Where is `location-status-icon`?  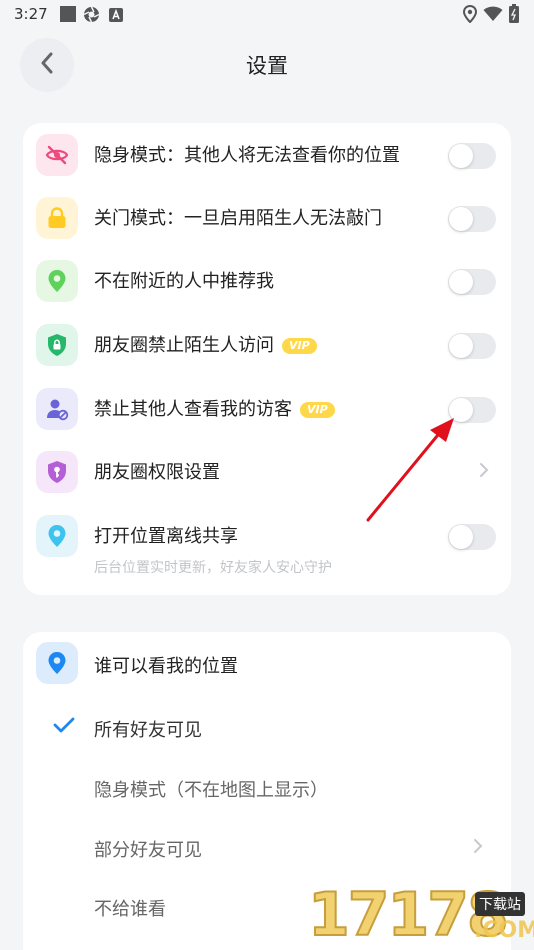 location-status-icon is located at coordinates (470, 15).